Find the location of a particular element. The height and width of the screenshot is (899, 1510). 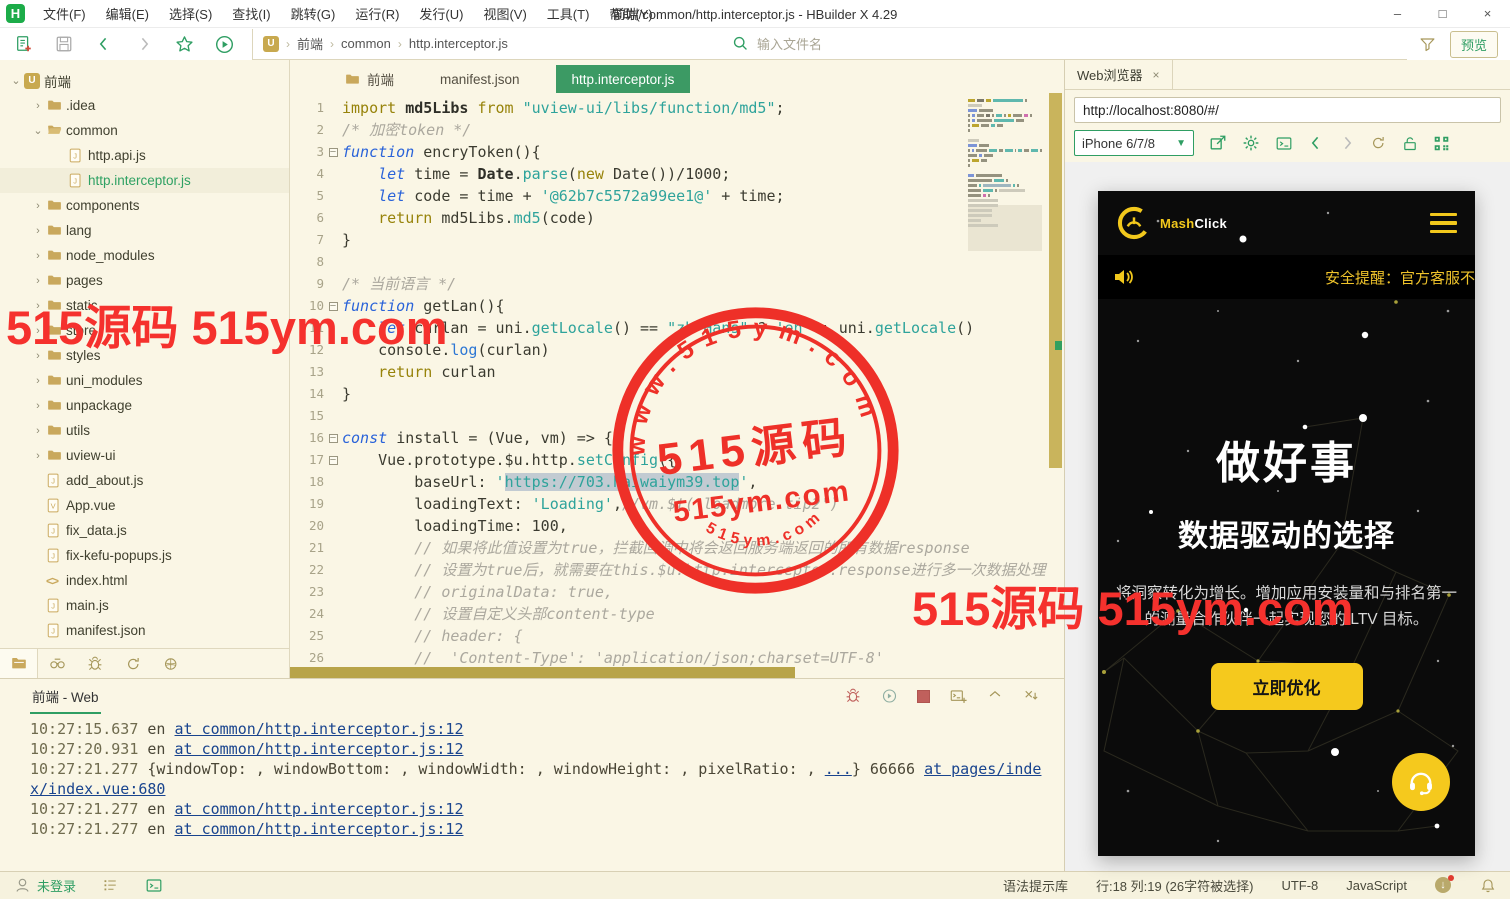

preview-button: 预览 is located at coordinates (1473, 44).